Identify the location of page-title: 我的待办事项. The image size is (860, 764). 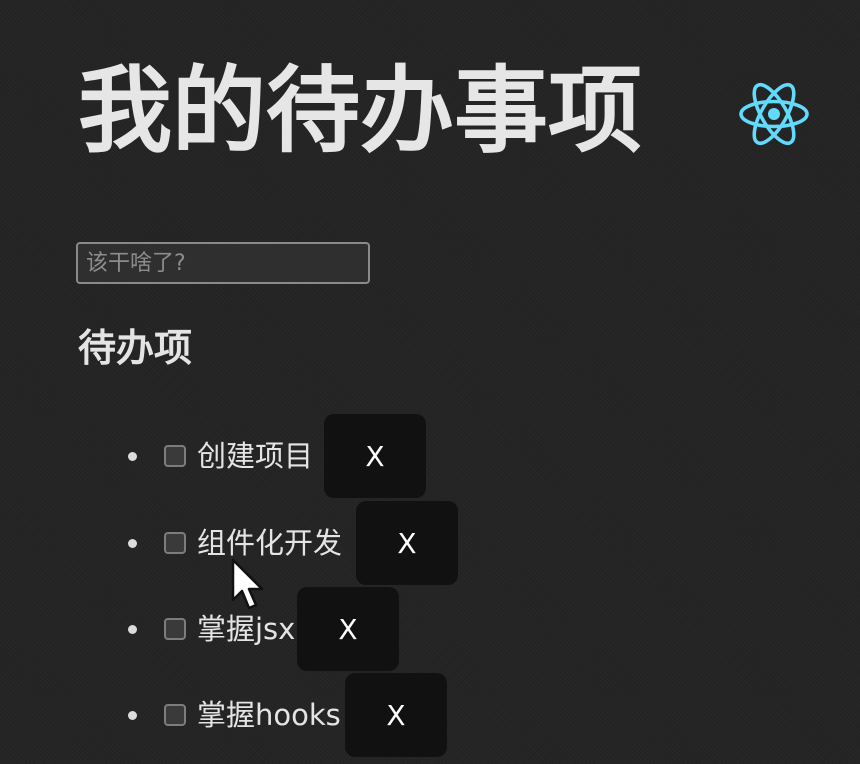
(360, 111).